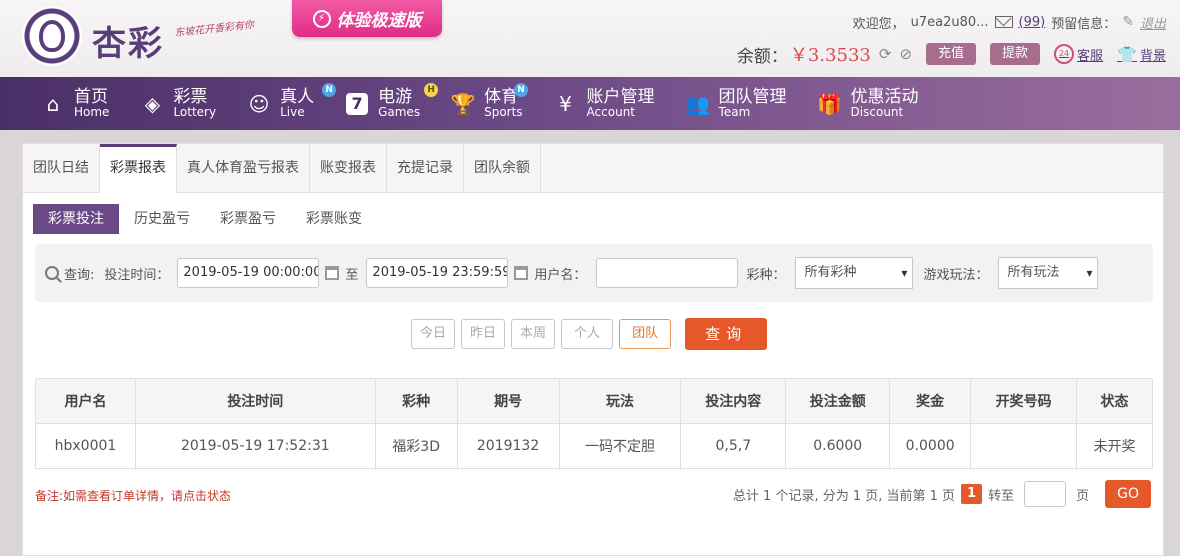 This screenshot has height=556, width=1180. What do you see at coordinates (1114, 401) in the screenshot?
I see `col-status: 状态` at bounding box center [1114, 401].